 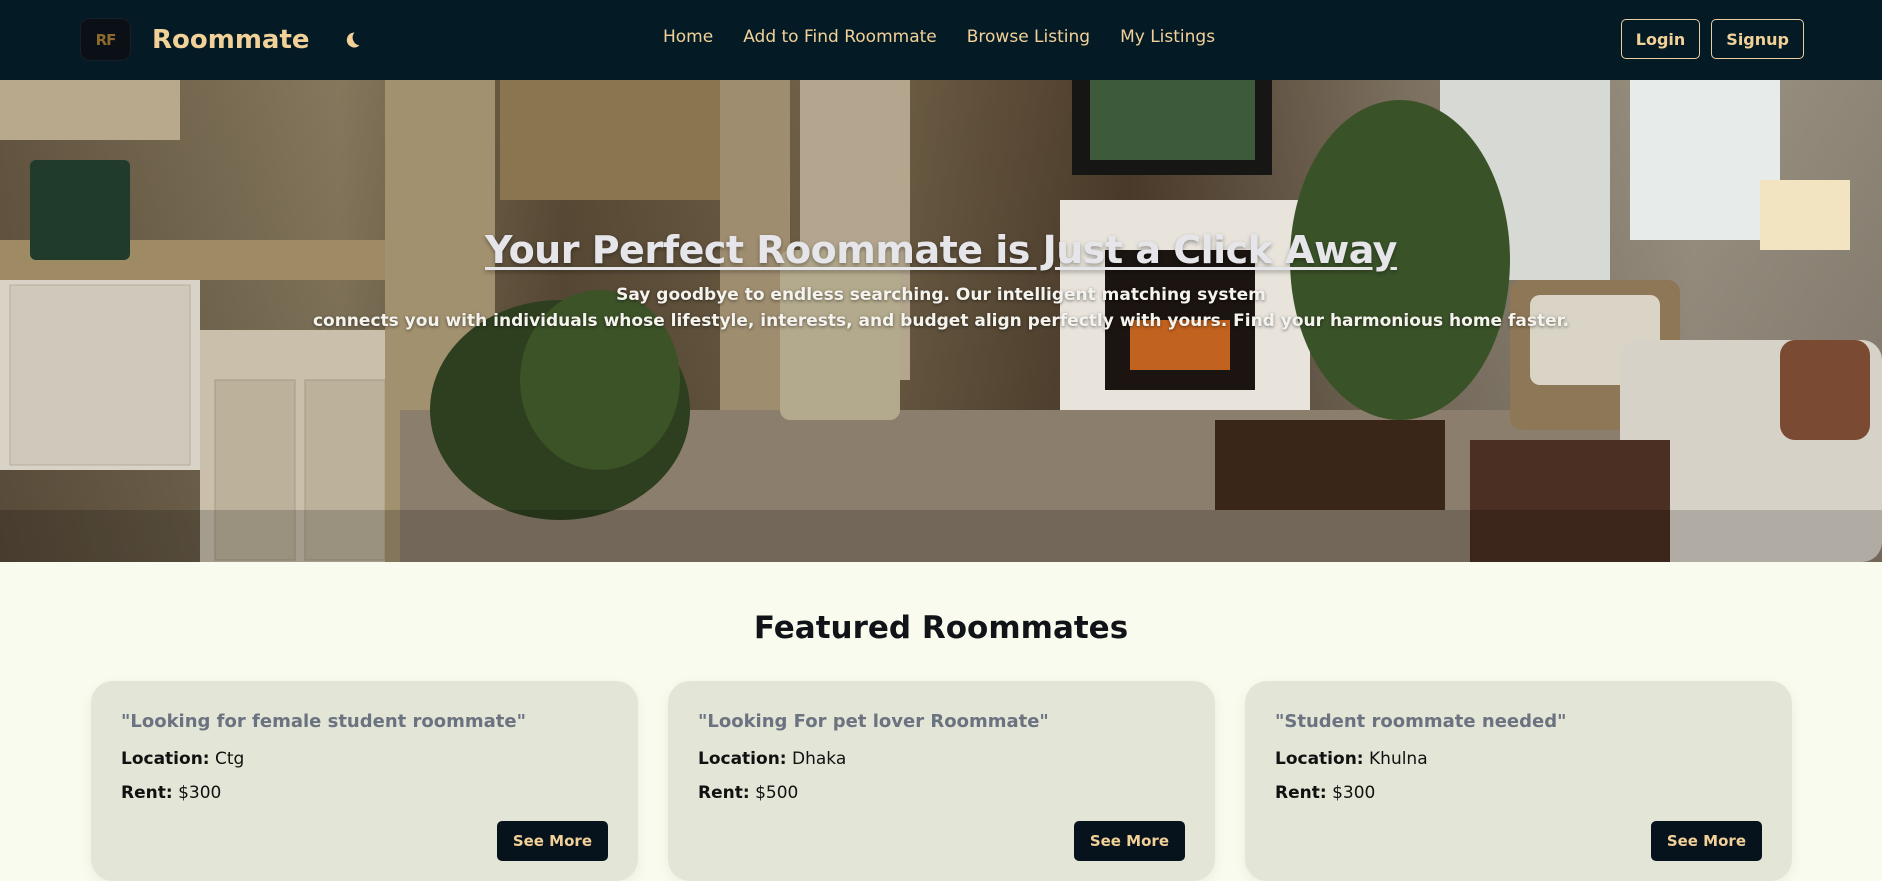 I want to click on location-value: Dhaka, so click(x=819, y=759).